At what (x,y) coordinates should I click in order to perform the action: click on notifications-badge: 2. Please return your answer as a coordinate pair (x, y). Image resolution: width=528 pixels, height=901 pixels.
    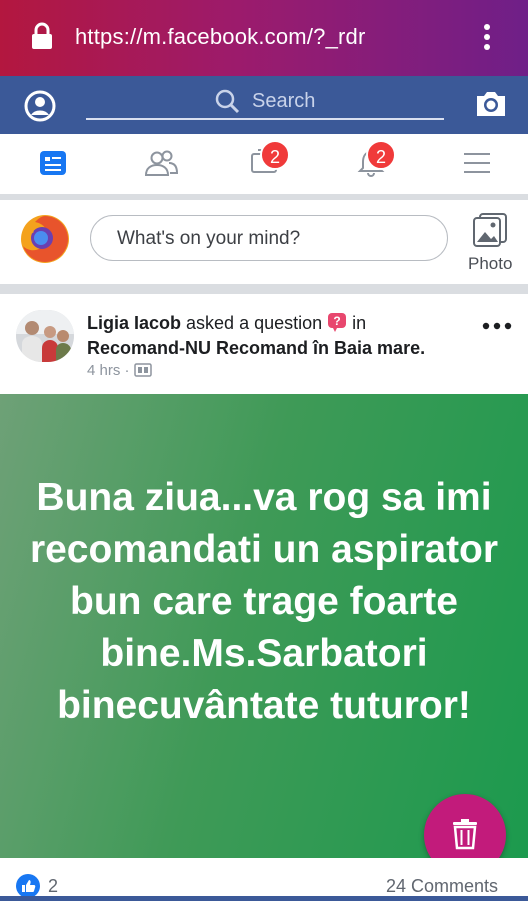
    Looking at the image, I should click on (381, 155).